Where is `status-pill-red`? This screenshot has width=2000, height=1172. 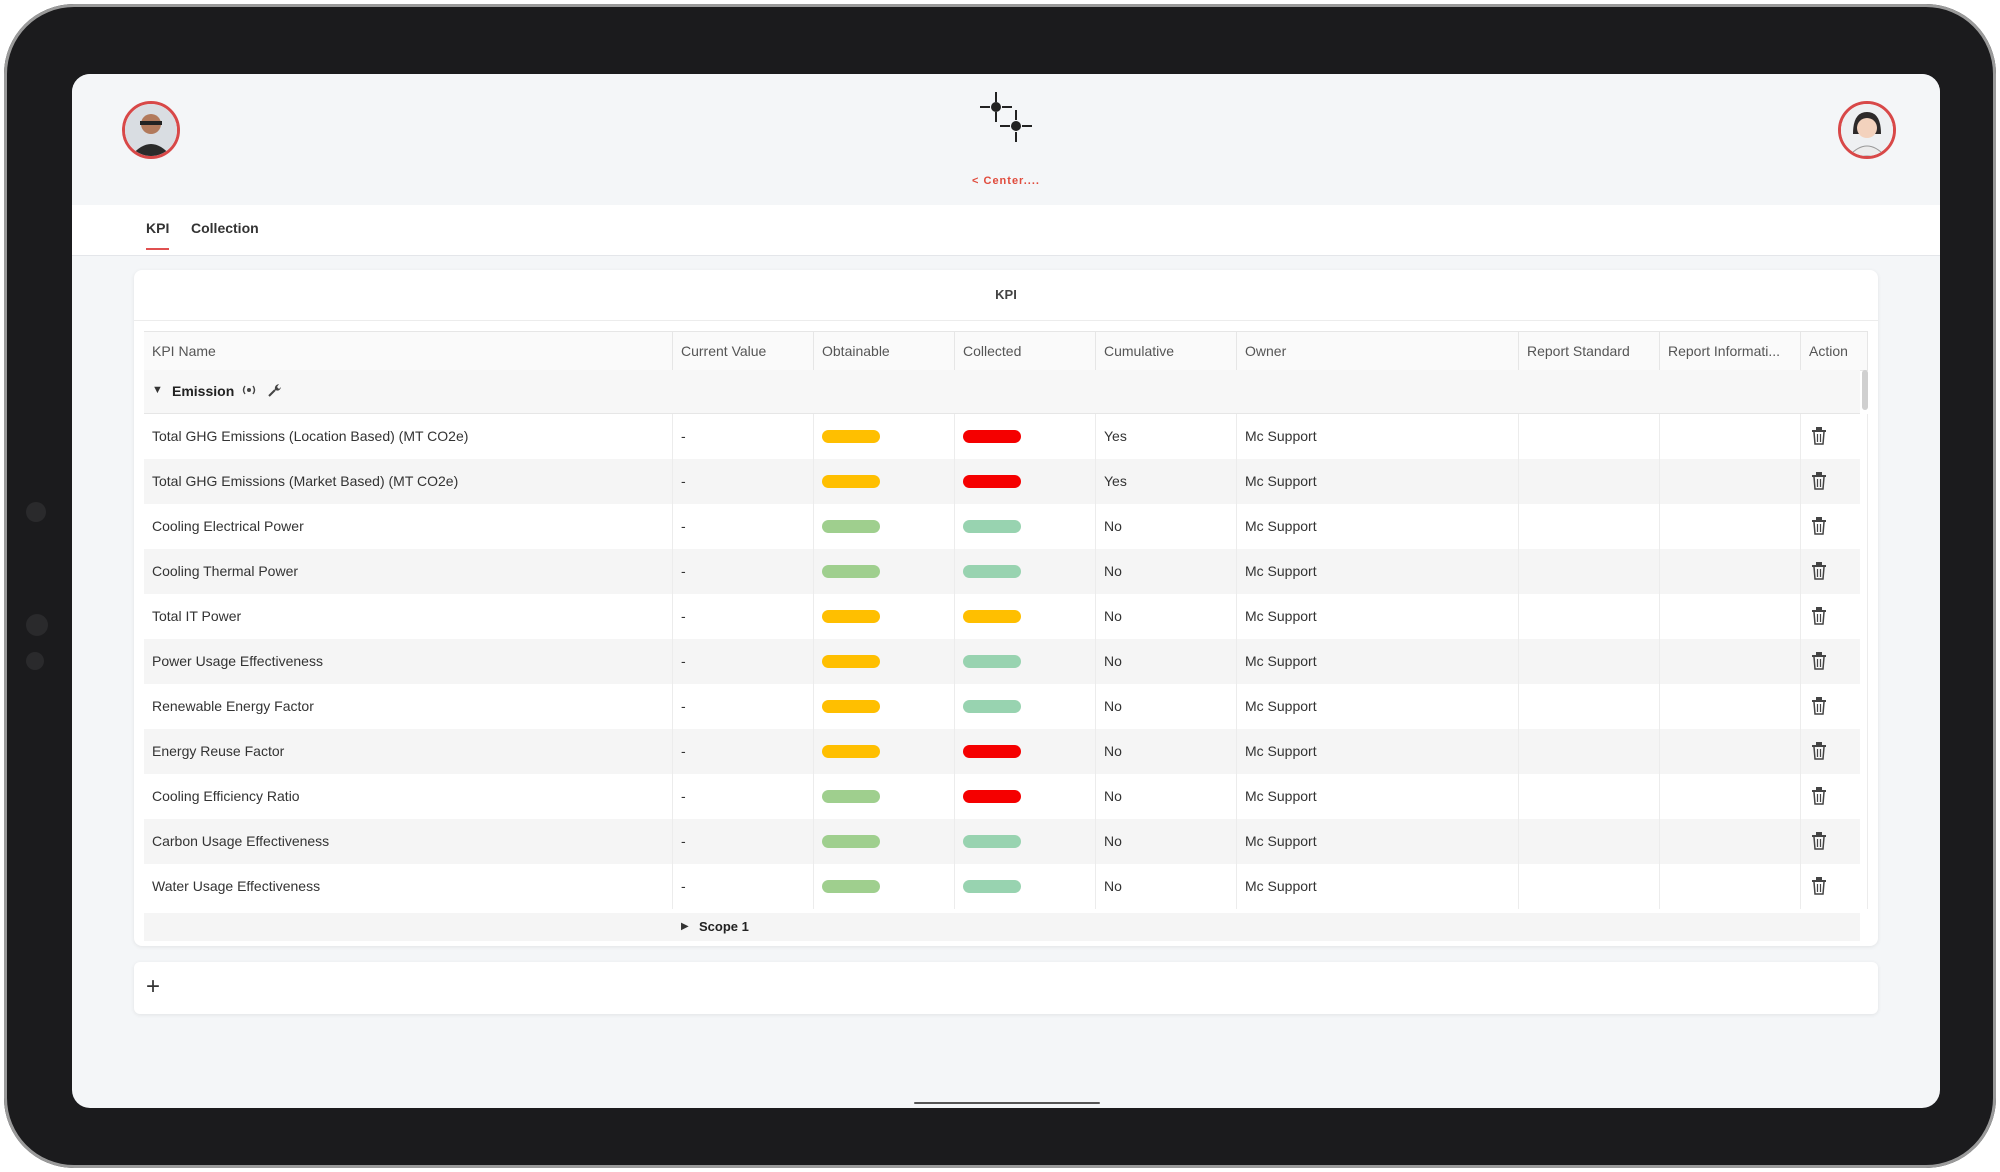
status-pill-red is located at coordinates (992, 481).